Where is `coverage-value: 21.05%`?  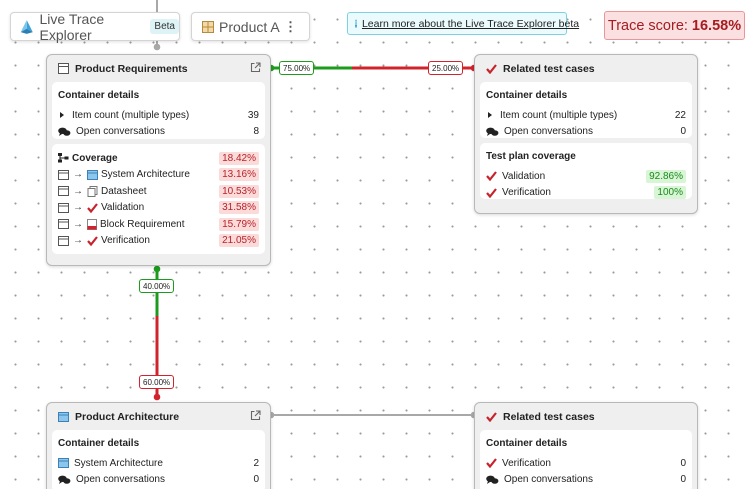 coverage-value: 21.05% is located at coordinates (239, 241).